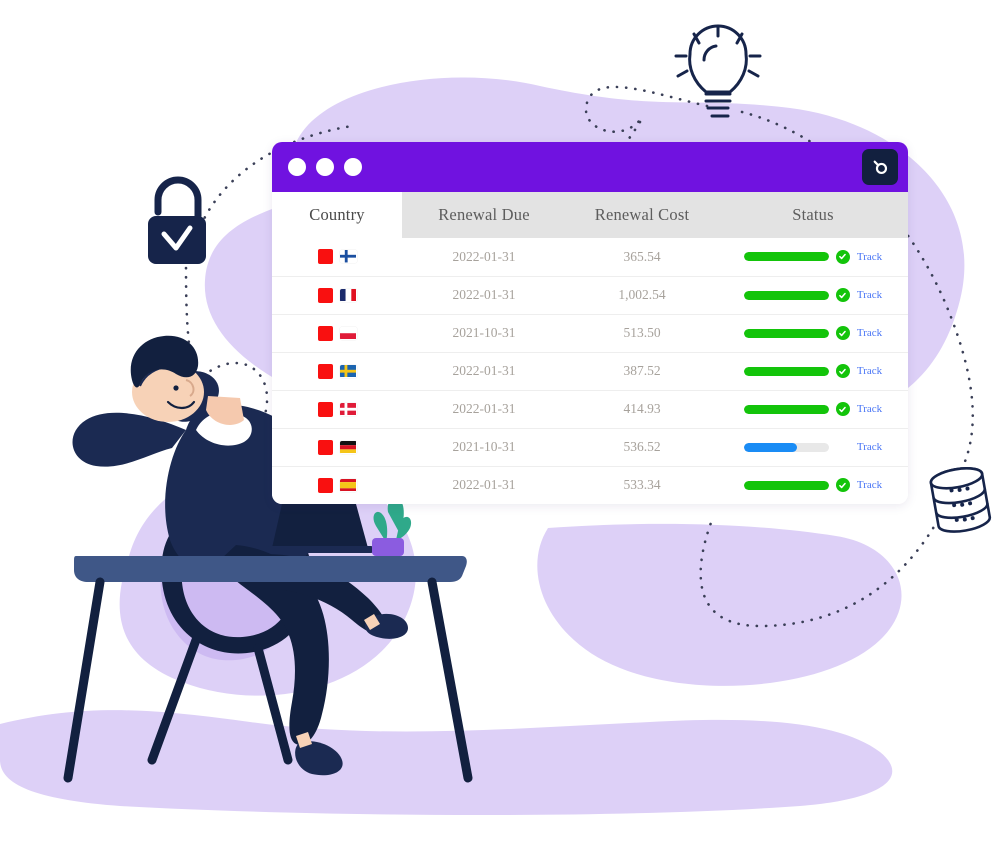 The image size is (1000, 842). I want to click on table-row: 2022-01-31 414.93 Track, so click(590, 409).